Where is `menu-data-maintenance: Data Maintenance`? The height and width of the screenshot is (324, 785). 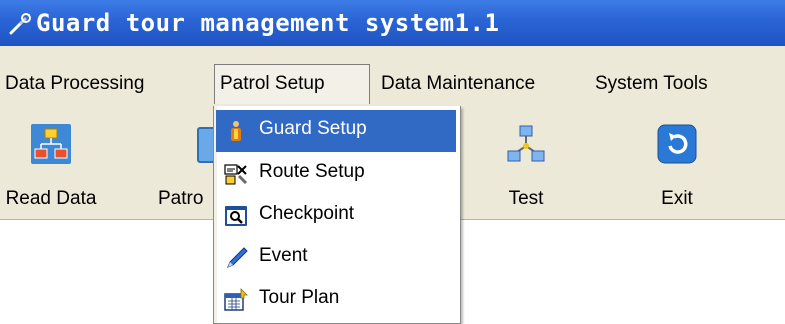 menu-data-maintenance: Data Maintenance is located at coordinates (458, 84).